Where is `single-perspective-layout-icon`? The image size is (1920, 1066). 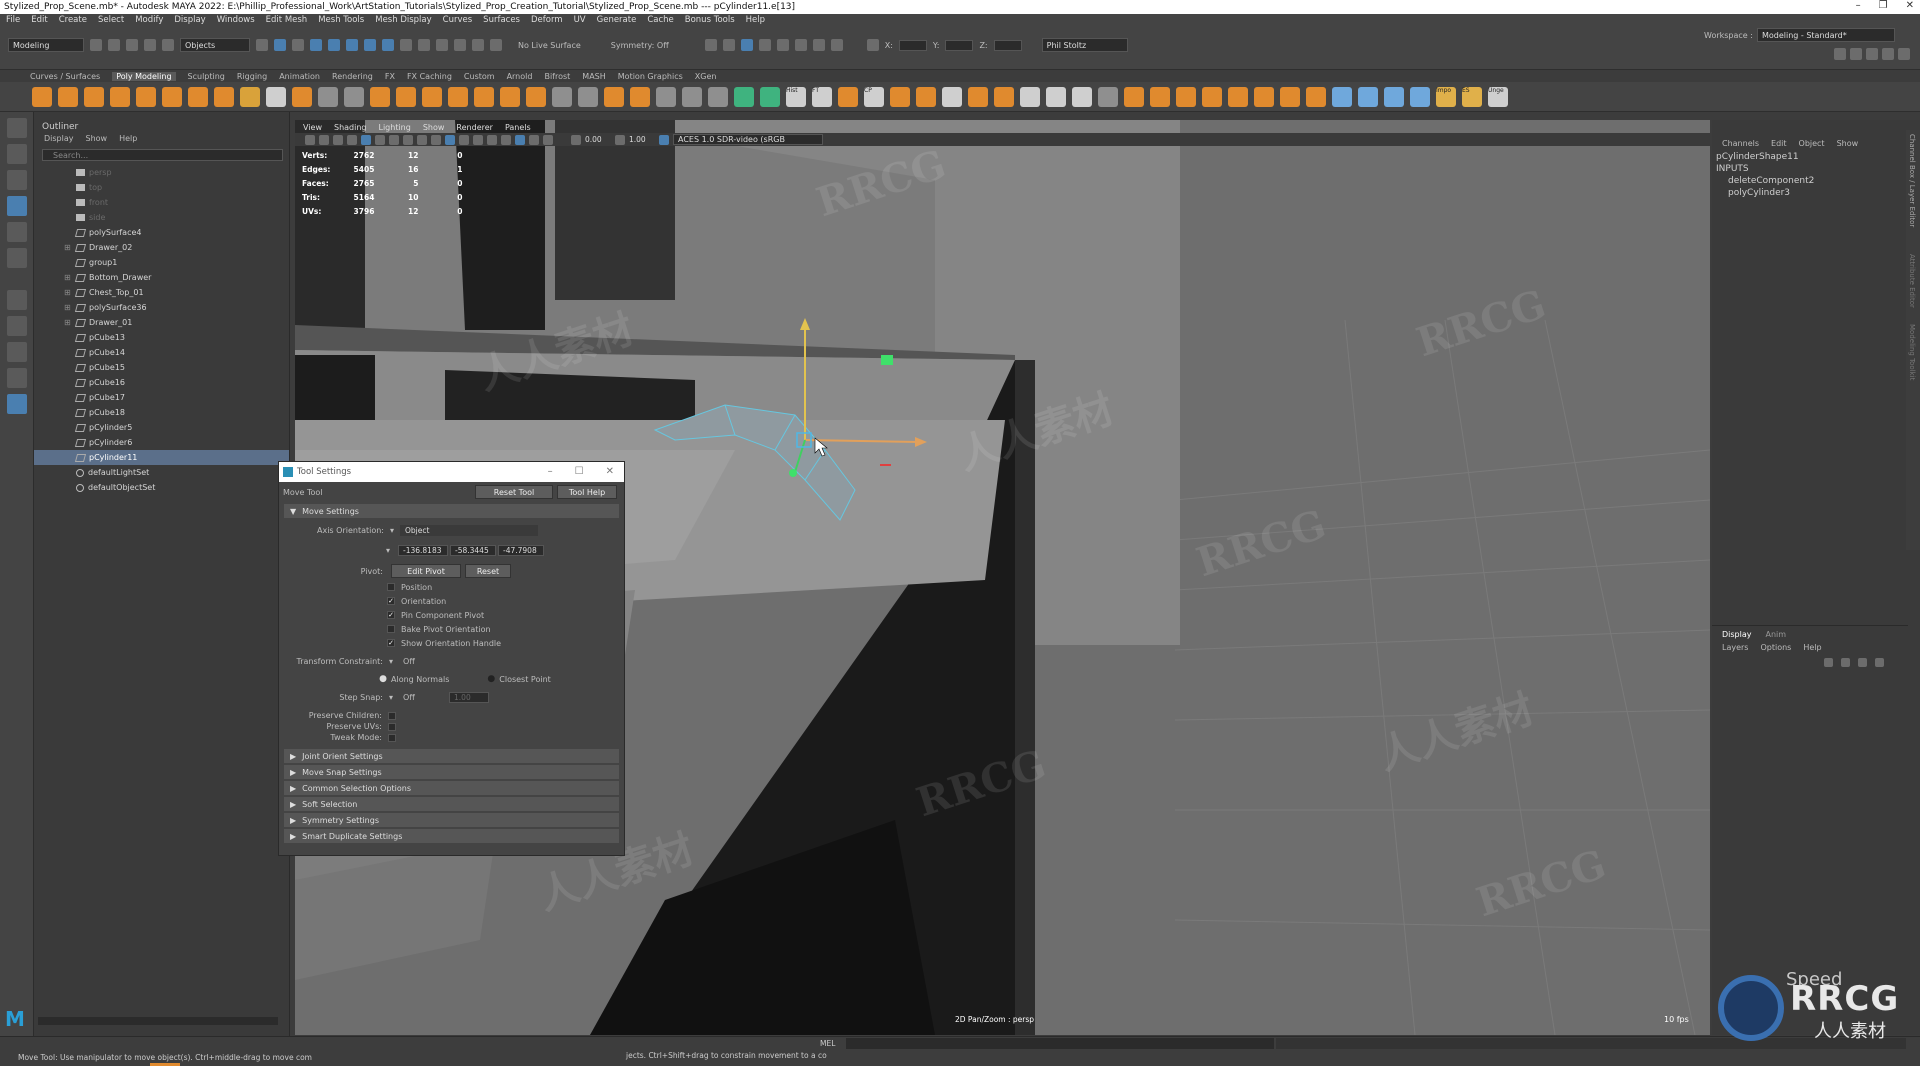
single-perspective-layout-icon is located at coordinates (17, 300).